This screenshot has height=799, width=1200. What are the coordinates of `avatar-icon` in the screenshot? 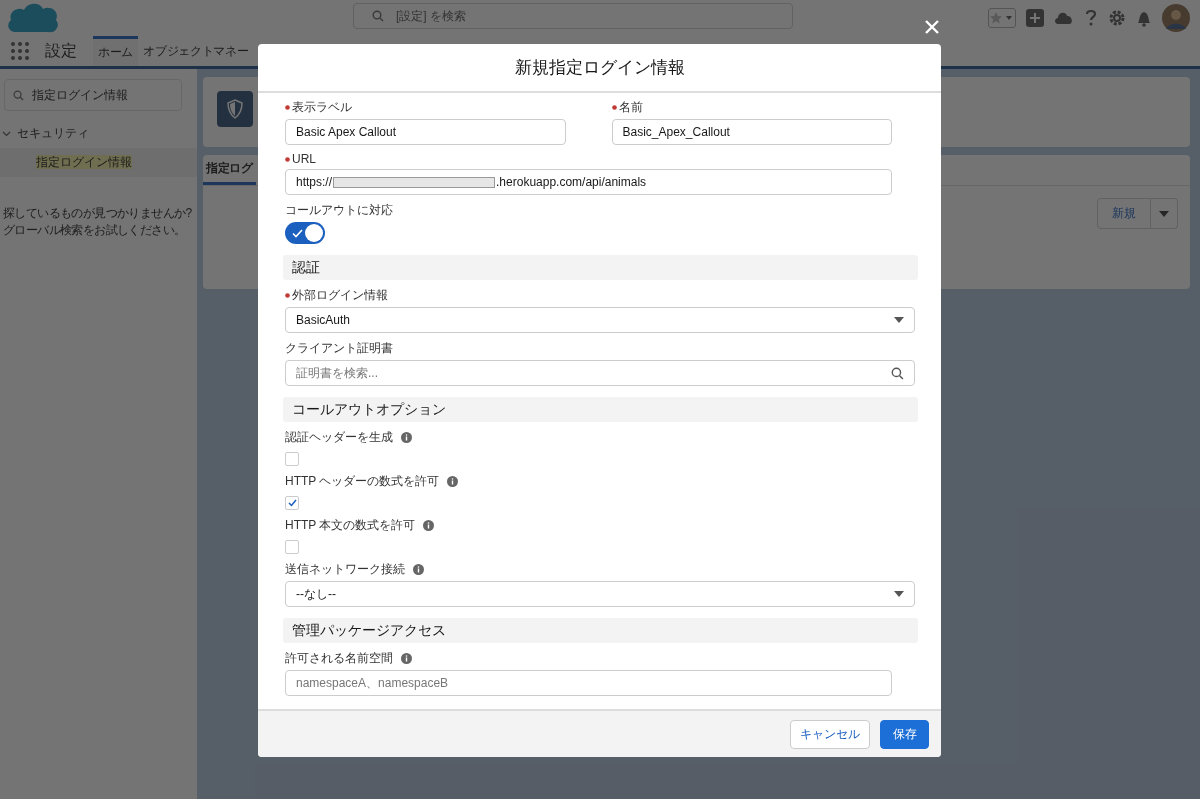 It's located at (1176, 18).